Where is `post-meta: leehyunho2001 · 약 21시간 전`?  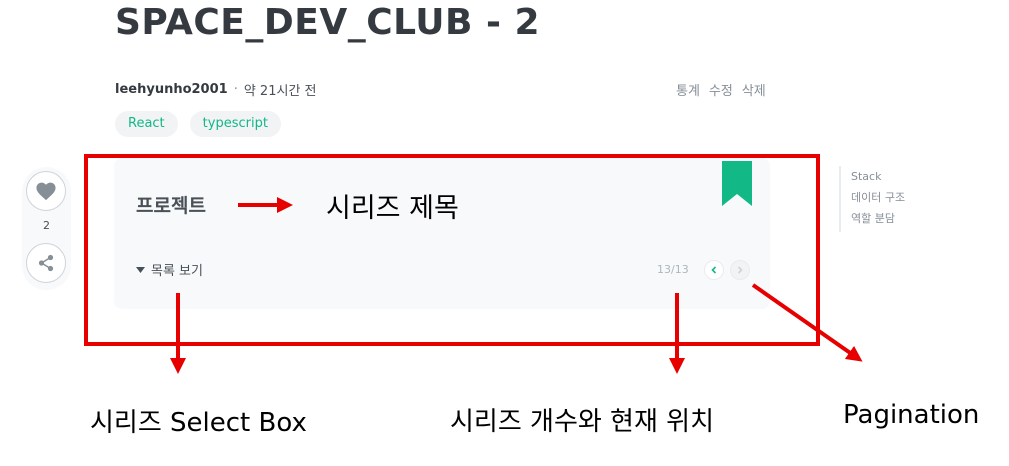
post-meta: leehyunho2001 · 약 21시간 전 is located at coordinates (216, 89).